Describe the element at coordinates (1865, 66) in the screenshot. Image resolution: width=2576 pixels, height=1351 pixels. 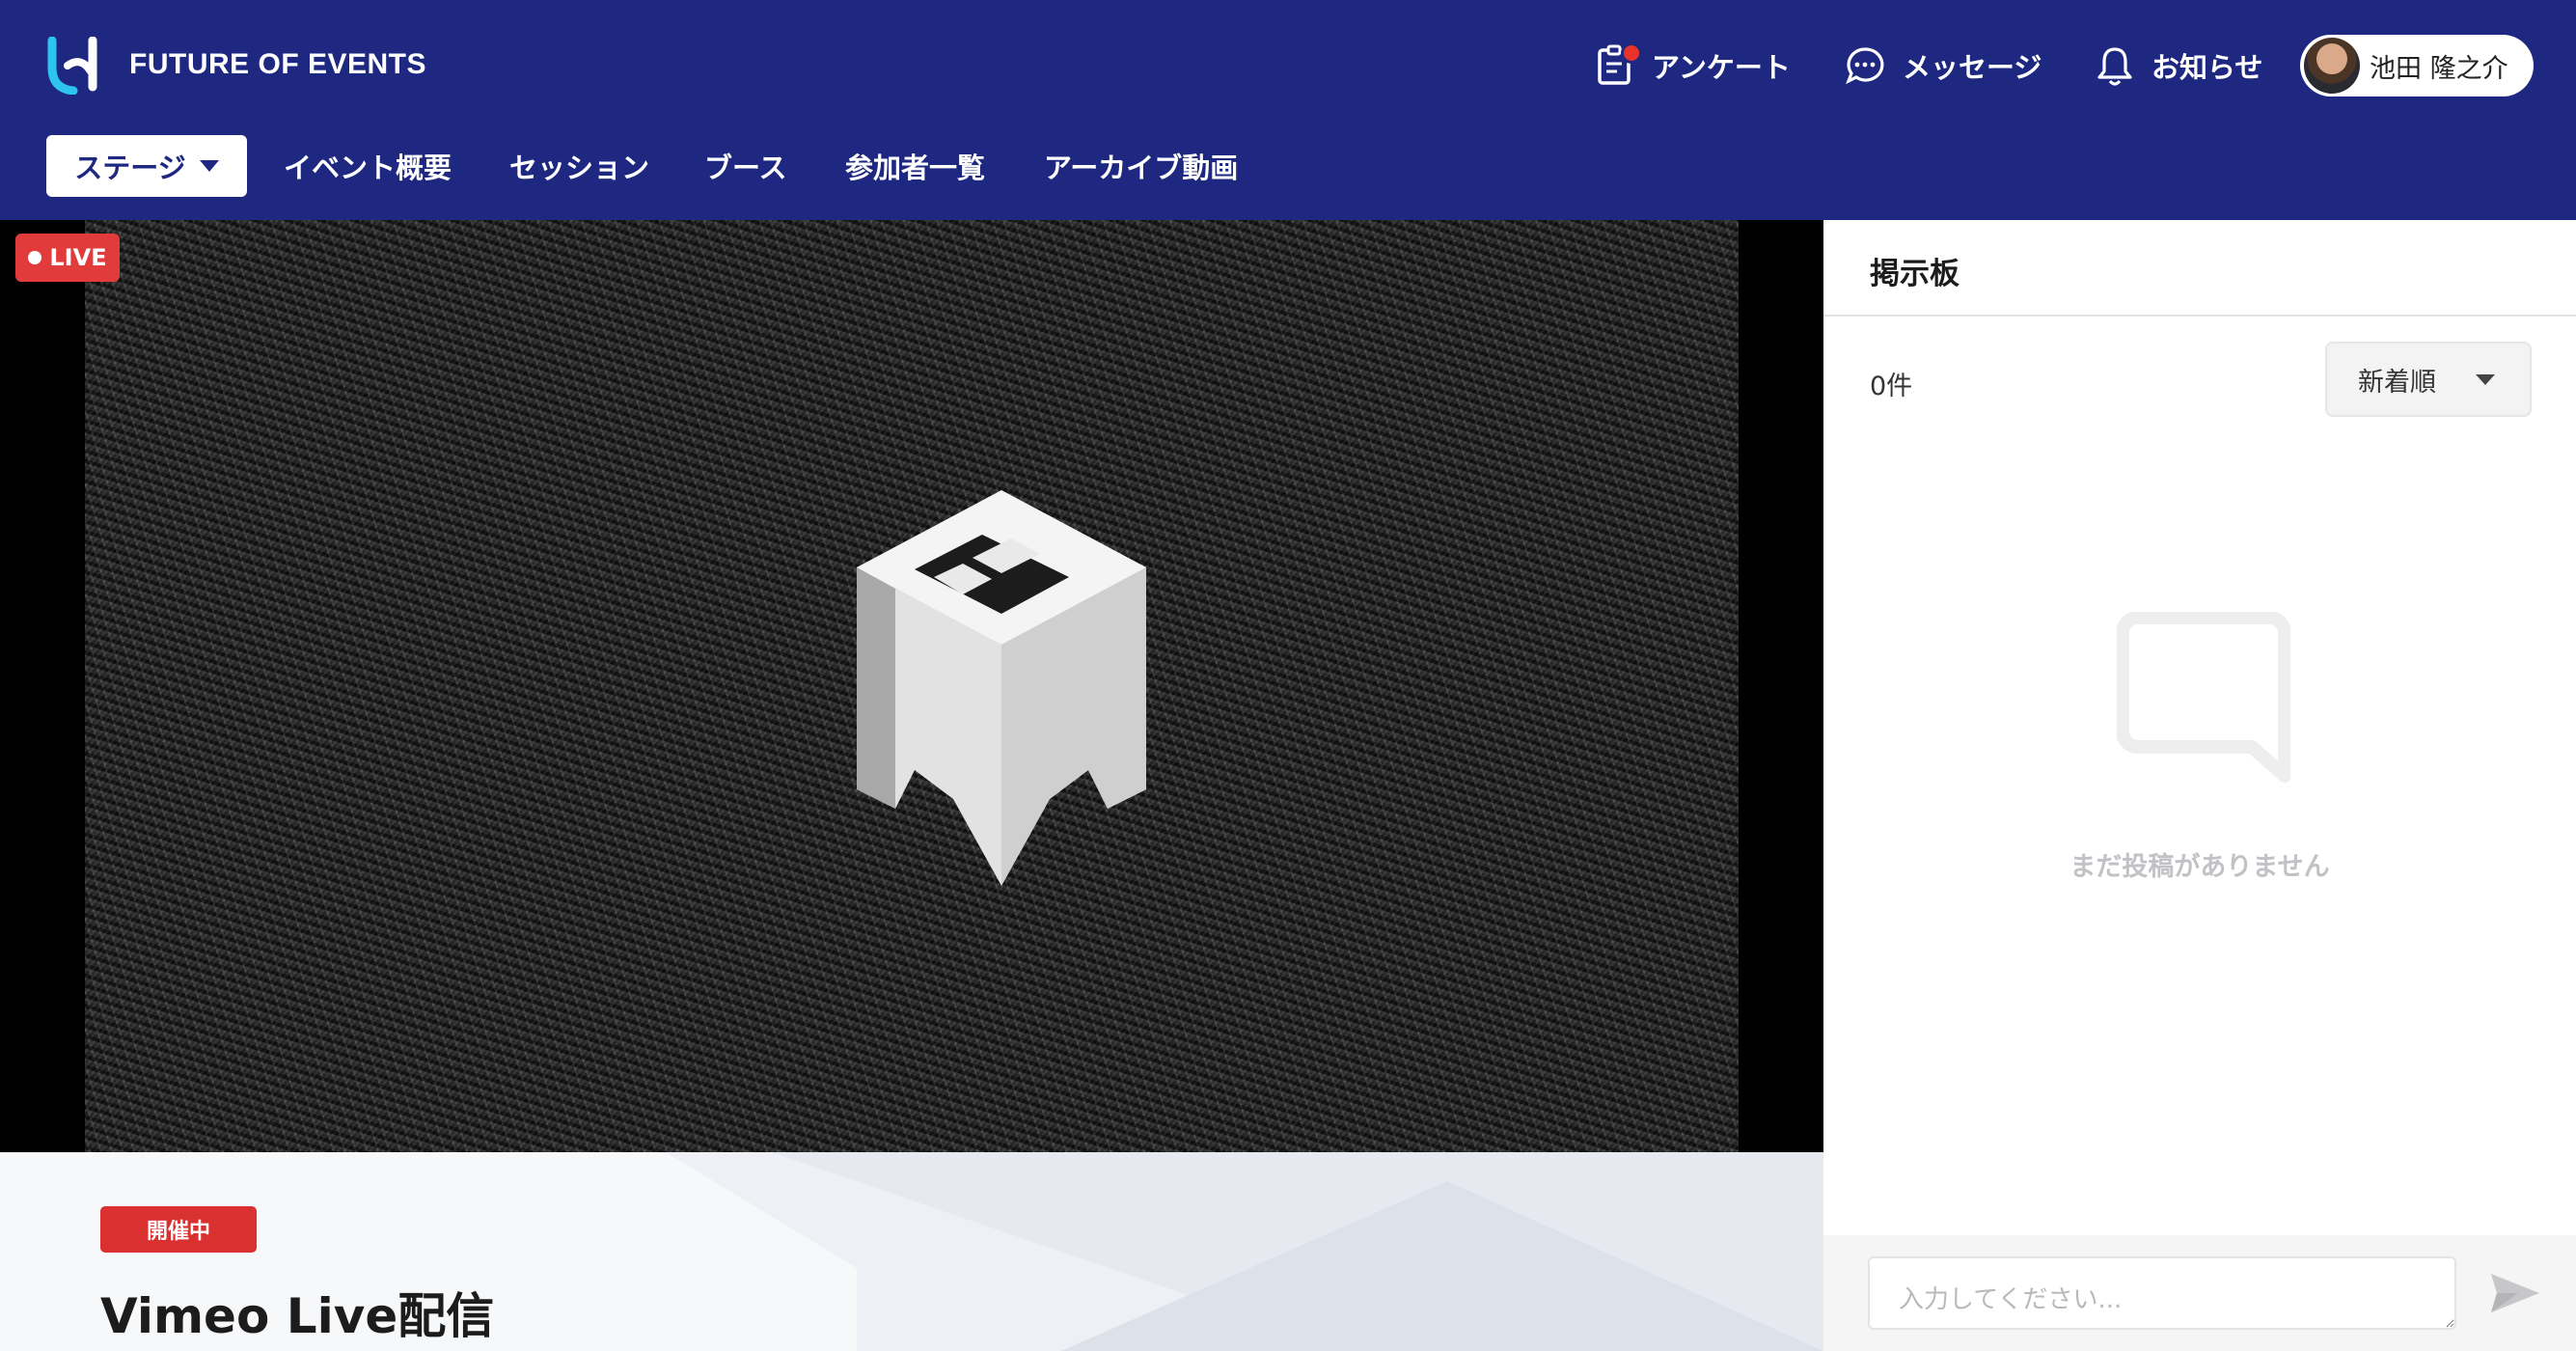
I see `message-icon` at that location.